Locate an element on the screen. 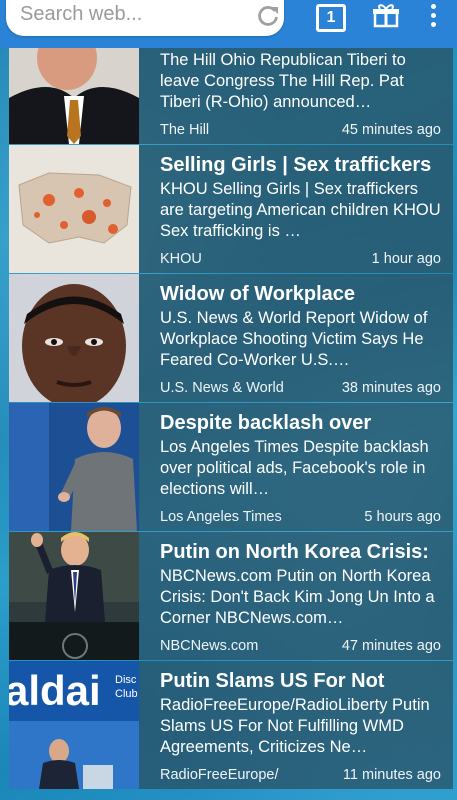 The height and width of the screenshot is (800, 457). article-title: Putin Slams US For Not is located at coordinates (272, 681).